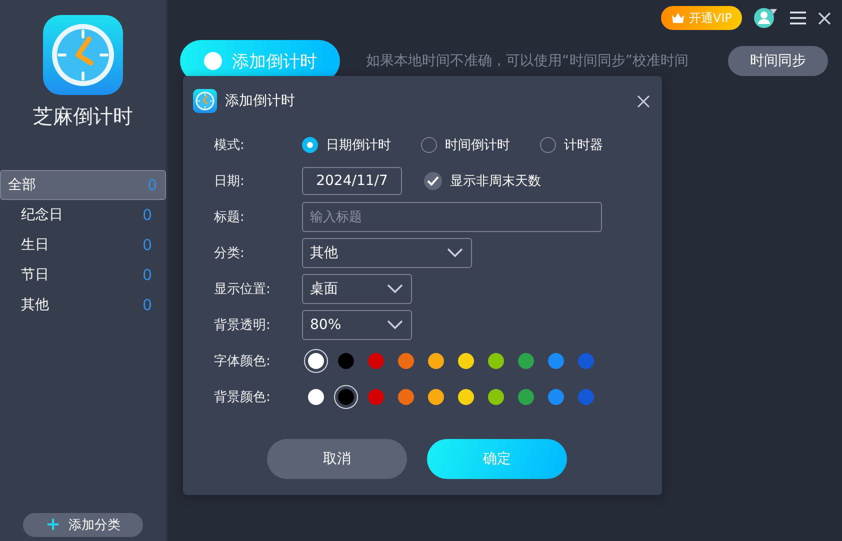 This screenshot has width=842, height=541. I want to click on sidebar-item: 全部 0, so click(83, 185).